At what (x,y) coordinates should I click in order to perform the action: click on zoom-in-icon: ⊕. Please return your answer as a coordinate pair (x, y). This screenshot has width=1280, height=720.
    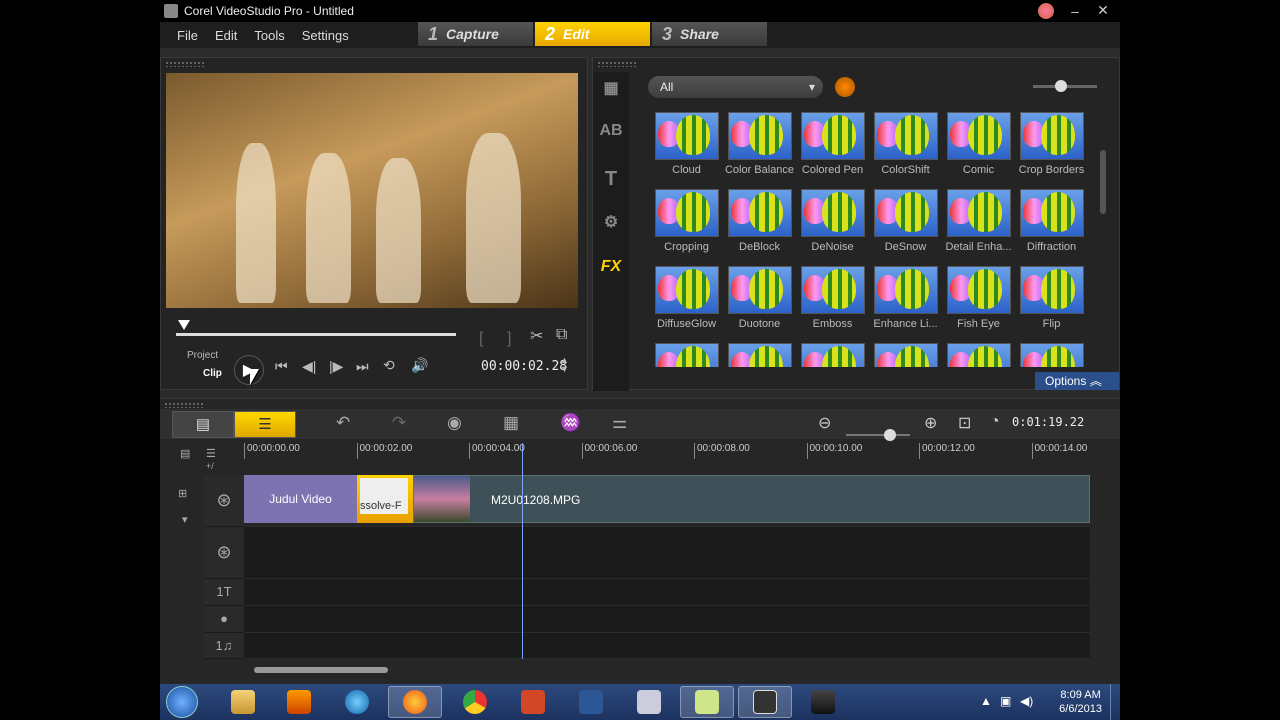
    Looking at the image, I should click on (930, 423).